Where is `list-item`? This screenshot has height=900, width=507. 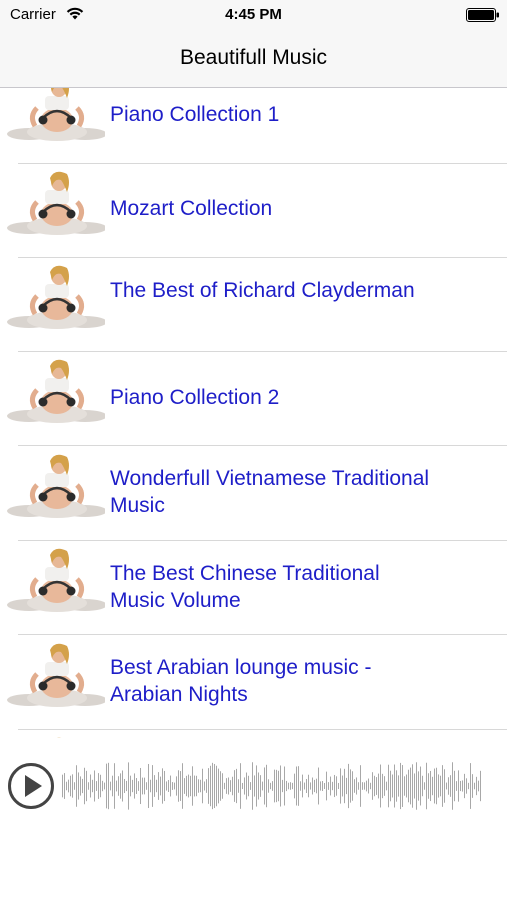
list-item is located at coordinates (253, 734).